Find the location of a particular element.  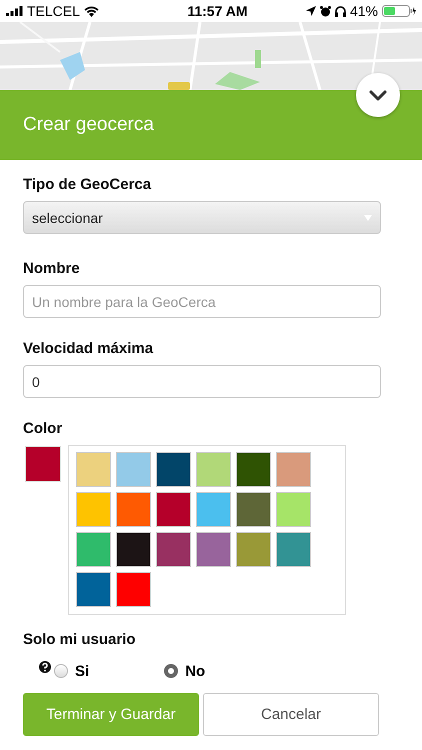

headphones-icon is located at coordinates (340, 11).